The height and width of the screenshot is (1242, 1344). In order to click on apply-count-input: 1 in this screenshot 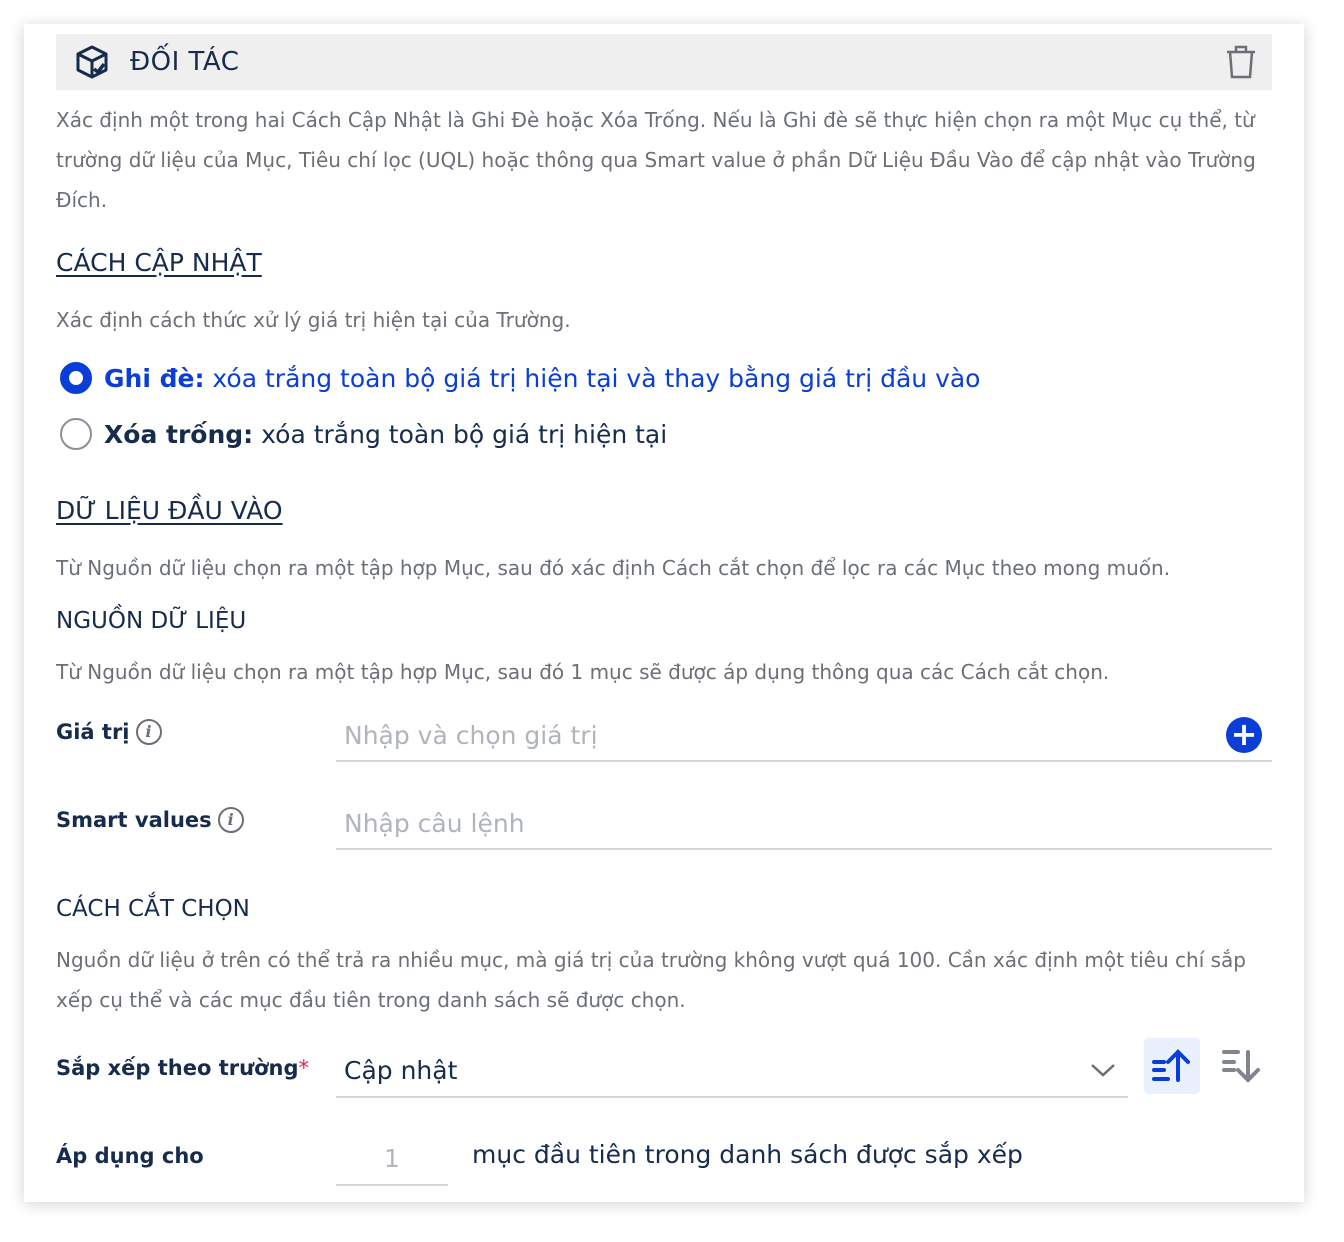, I will do `click(392, 1159)`.